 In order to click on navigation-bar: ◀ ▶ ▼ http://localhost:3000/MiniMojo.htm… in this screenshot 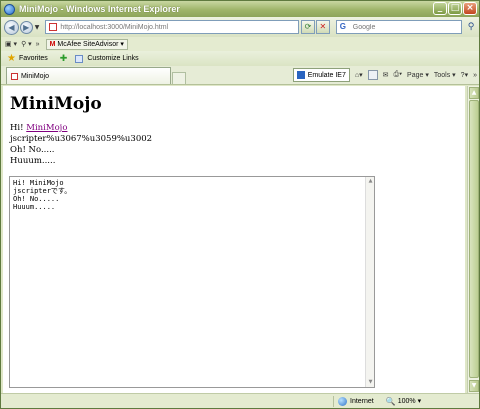, I will do `click(240, 27)`.